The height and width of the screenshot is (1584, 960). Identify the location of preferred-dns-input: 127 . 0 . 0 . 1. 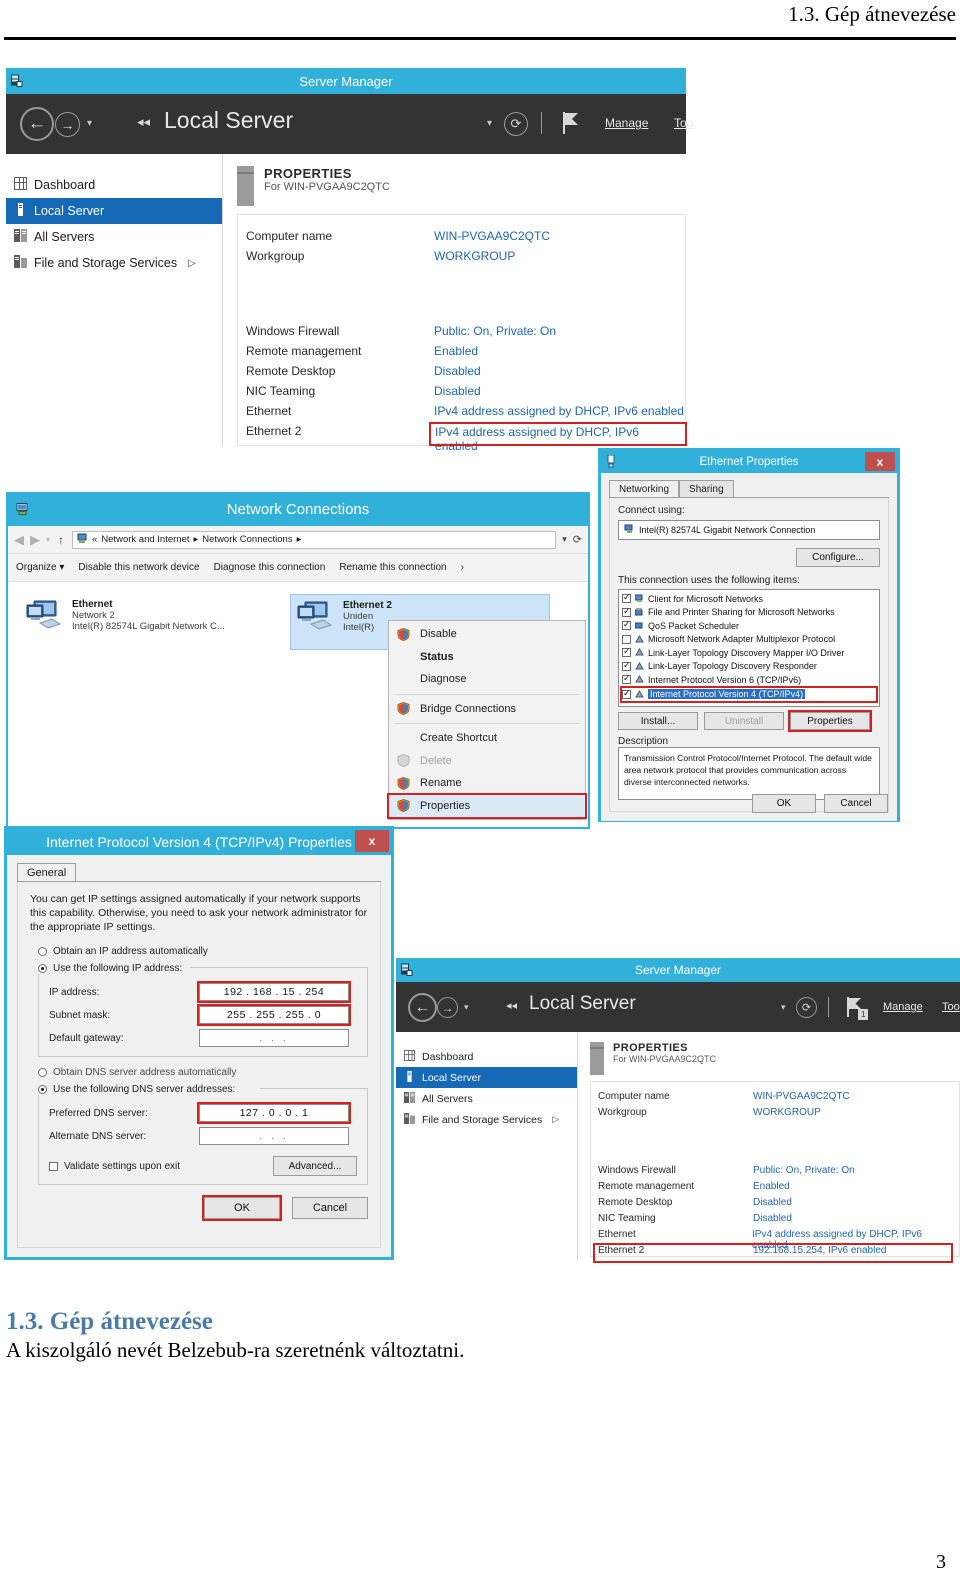
(274, 1113).